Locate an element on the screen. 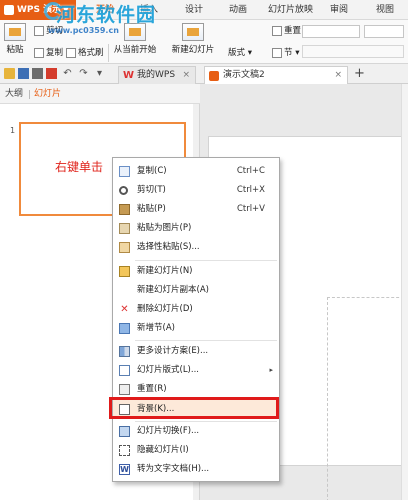  menu-item-shortcut: Ctrl+X is located at coordinates (250, 190).